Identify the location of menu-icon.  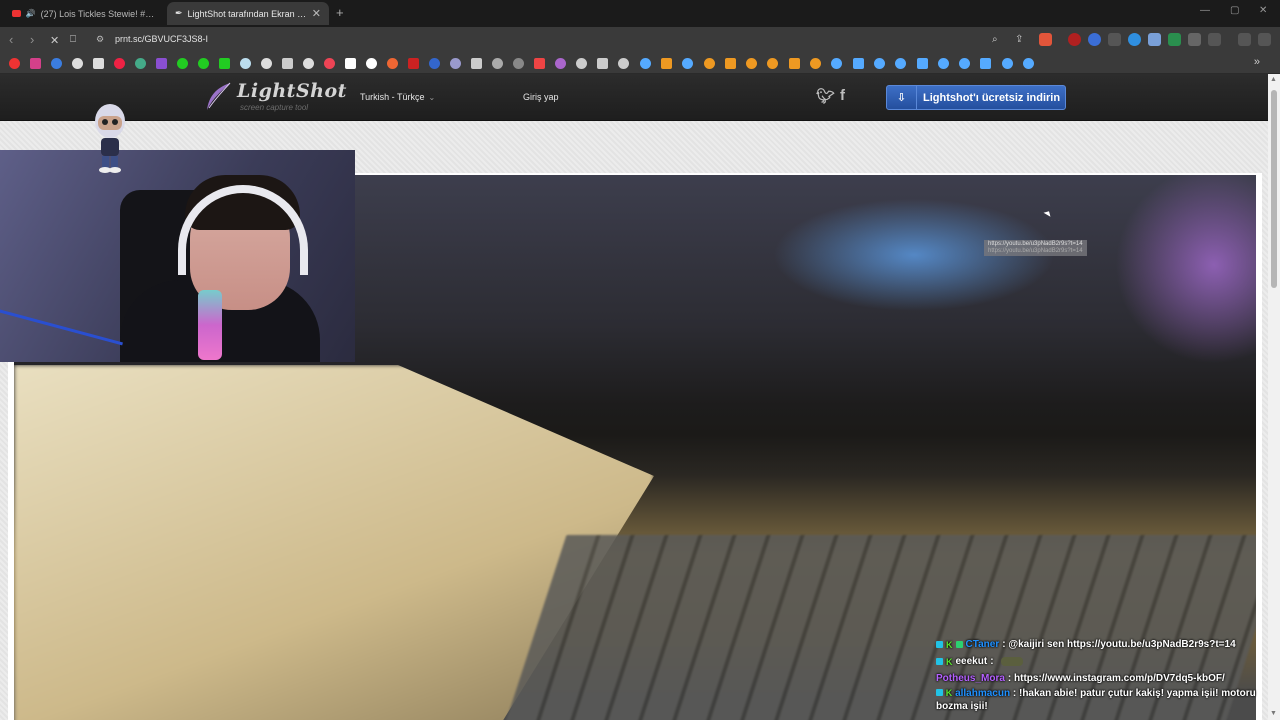
(1264, 39).